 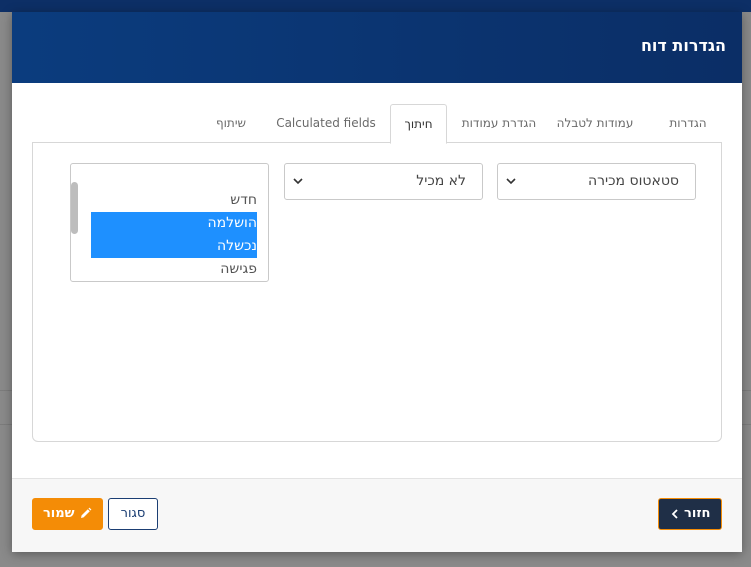 I want to click on close-button-label: סגור, so click(x=133, y=513).